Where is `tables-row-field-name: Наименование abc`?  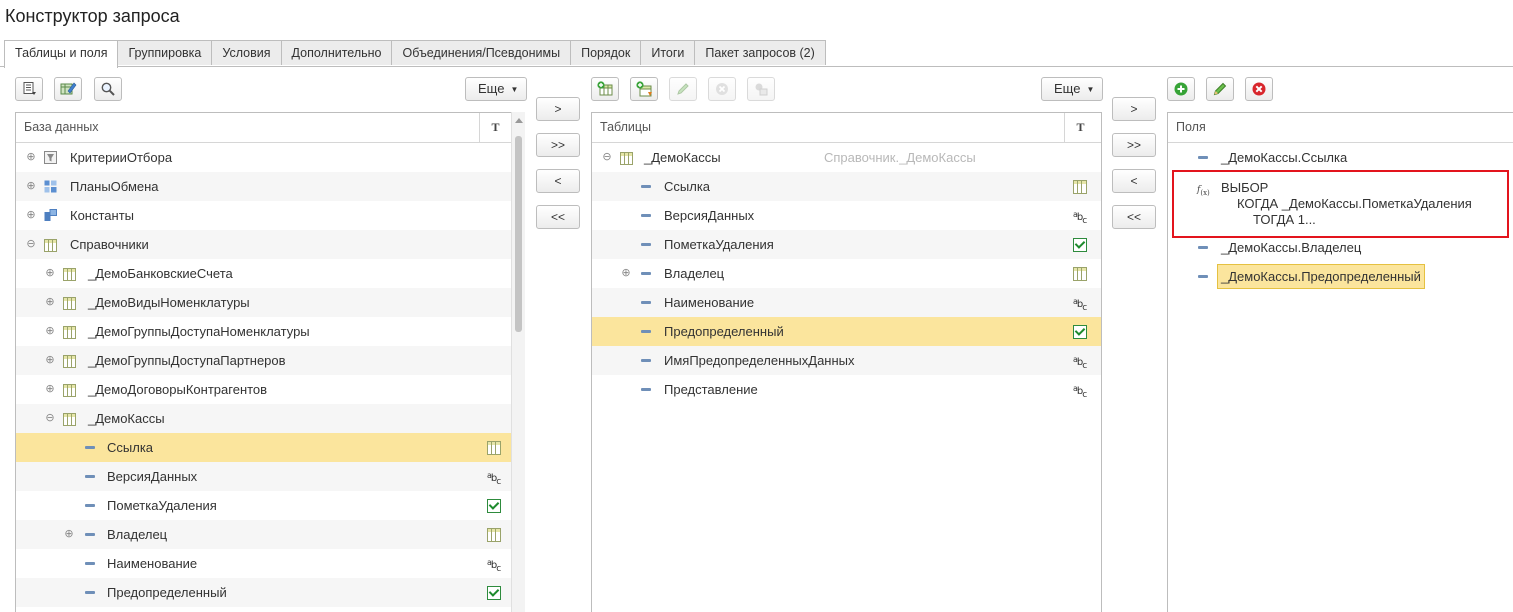
tables-row-field-name: Наименование abc is located at coordinates (846, 302).